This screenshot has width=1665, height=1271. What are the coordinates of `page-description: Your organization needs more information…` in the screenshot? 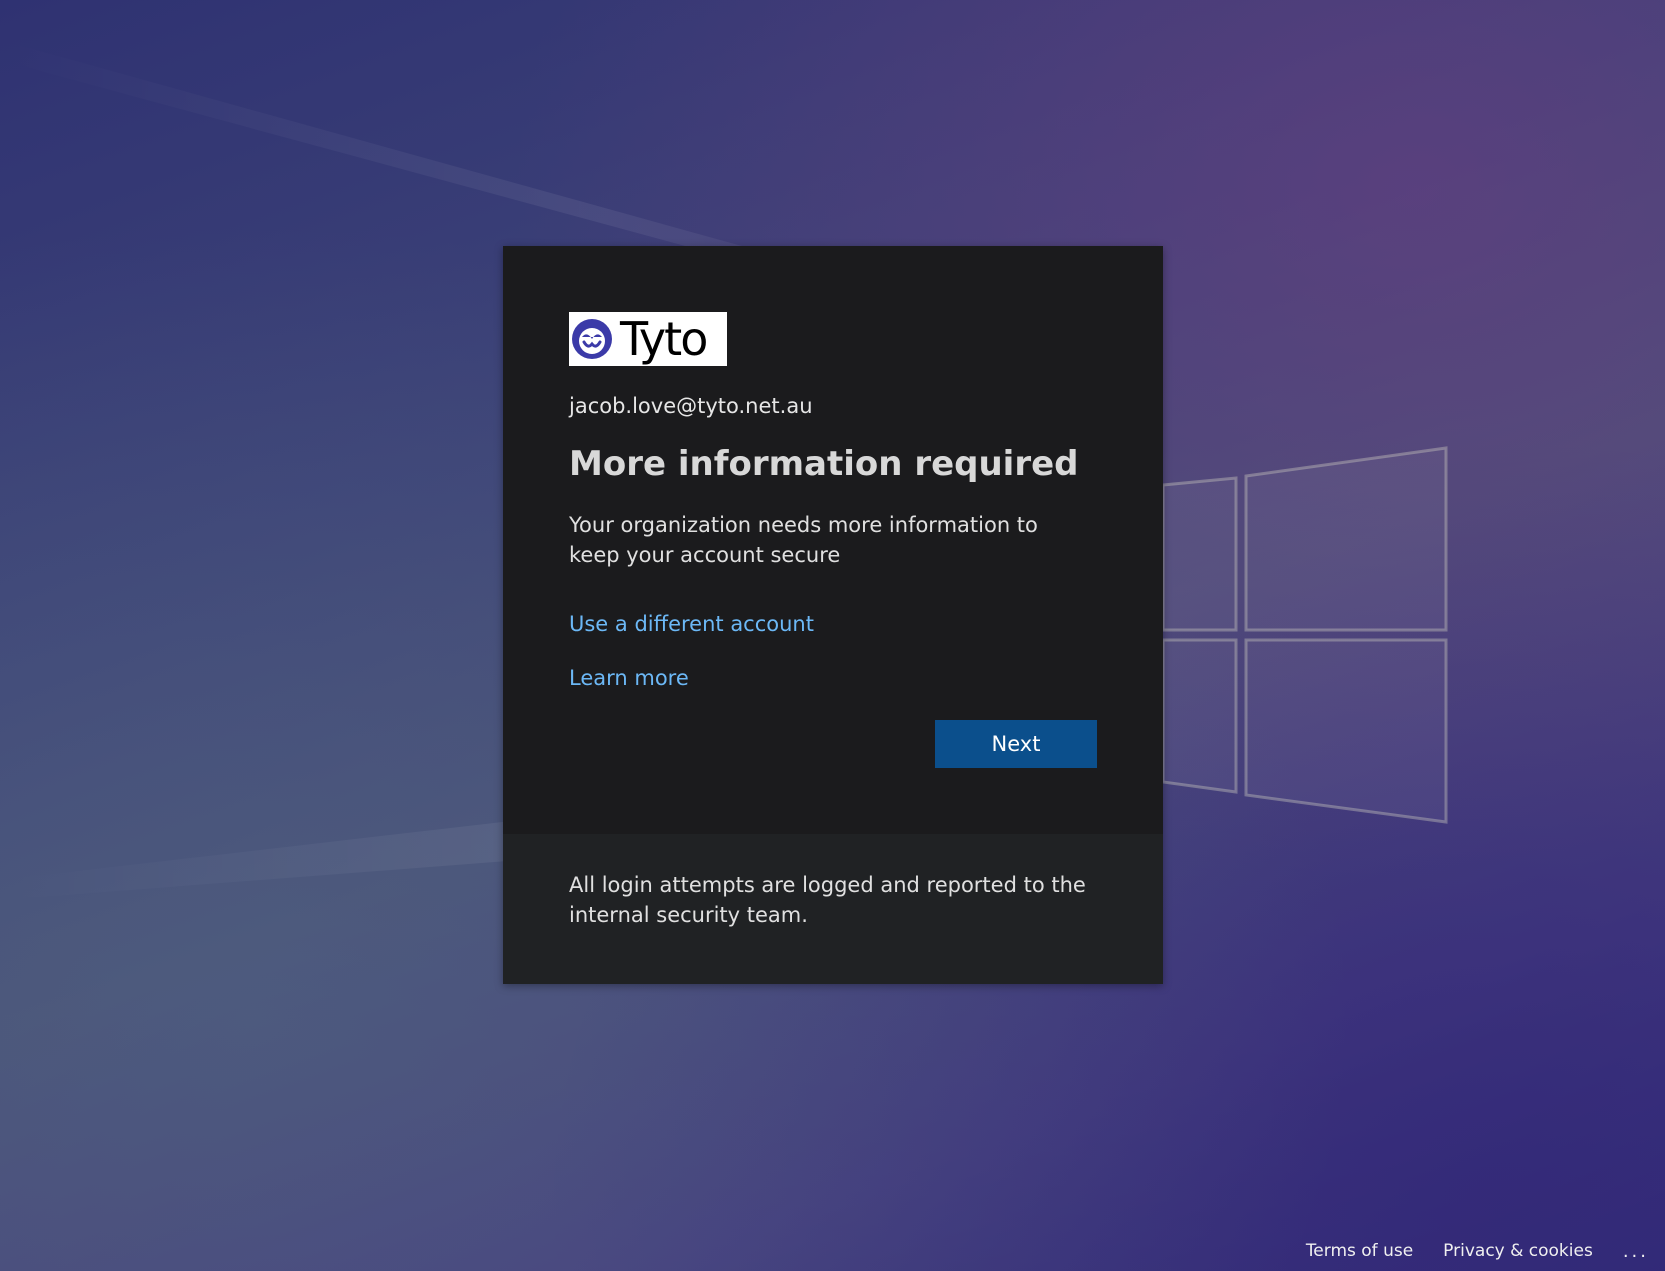 It's located at (803, 540).